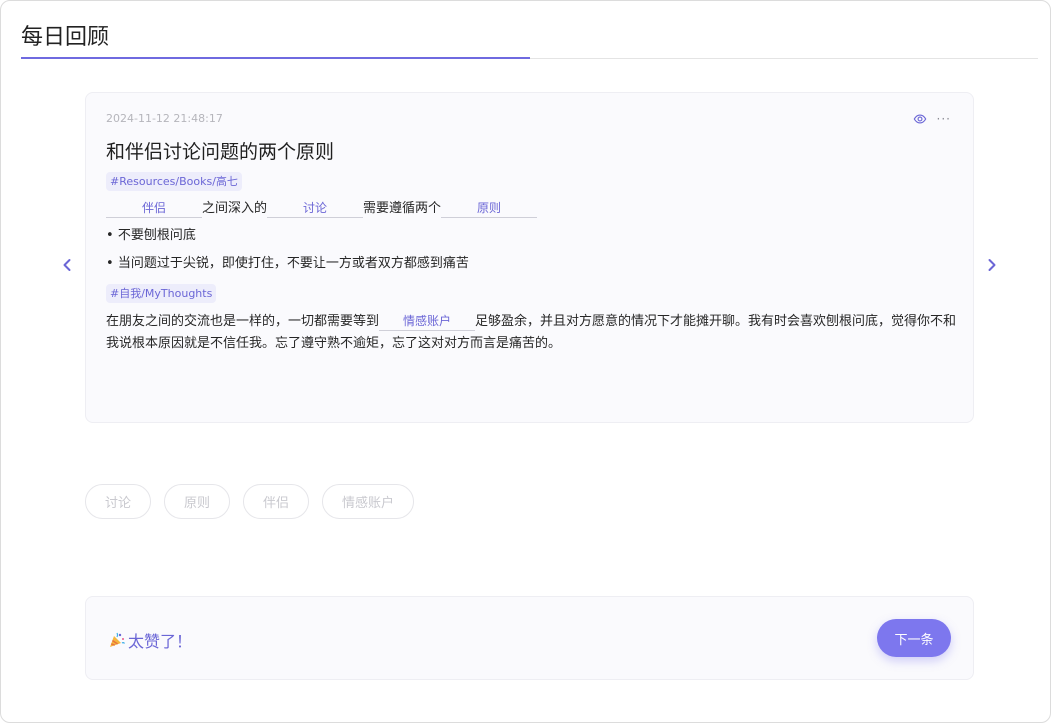  Describe the element at coordinates (932, 119) in the screenshot. I see `card-actions: ···` at that location.